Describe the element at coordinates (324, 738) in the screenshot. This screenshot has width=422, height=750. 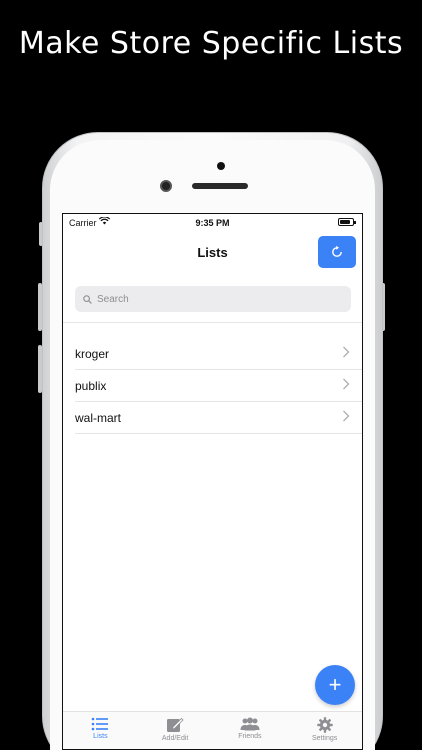
I see `tab-label: Settings` at that location.